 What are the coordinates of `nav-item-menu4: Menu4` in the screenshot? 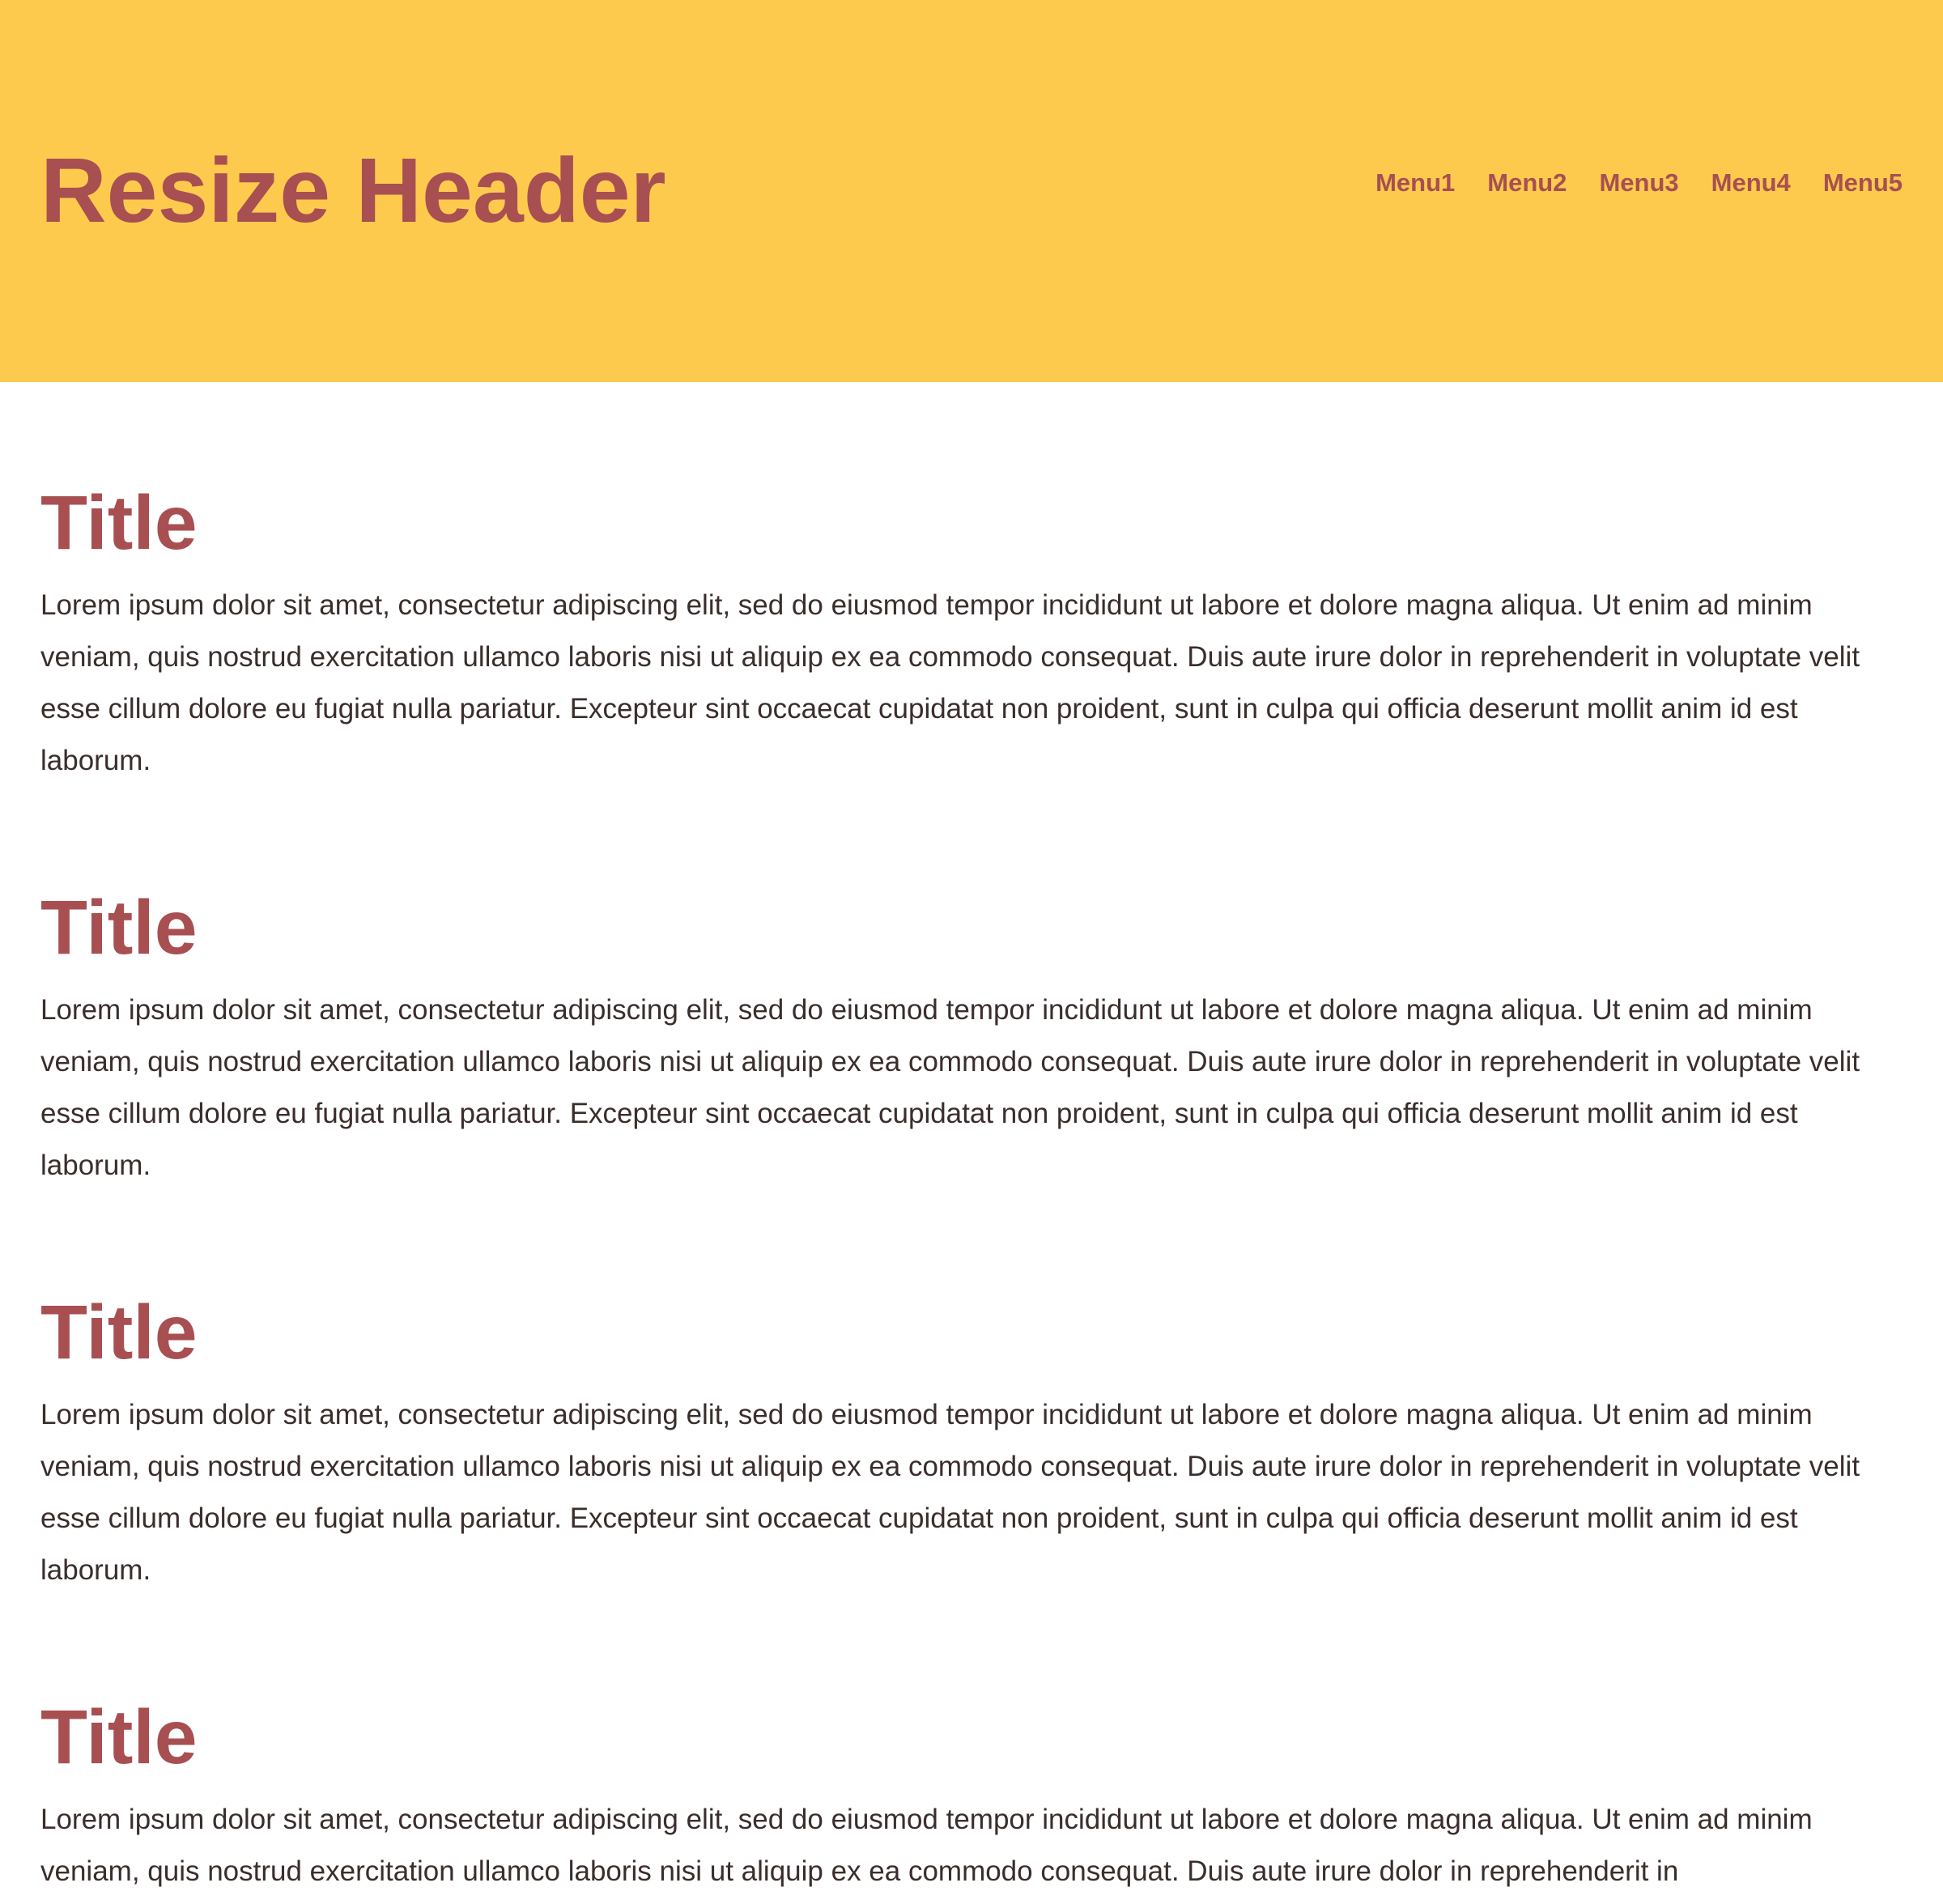 It's located at (1751, 183).